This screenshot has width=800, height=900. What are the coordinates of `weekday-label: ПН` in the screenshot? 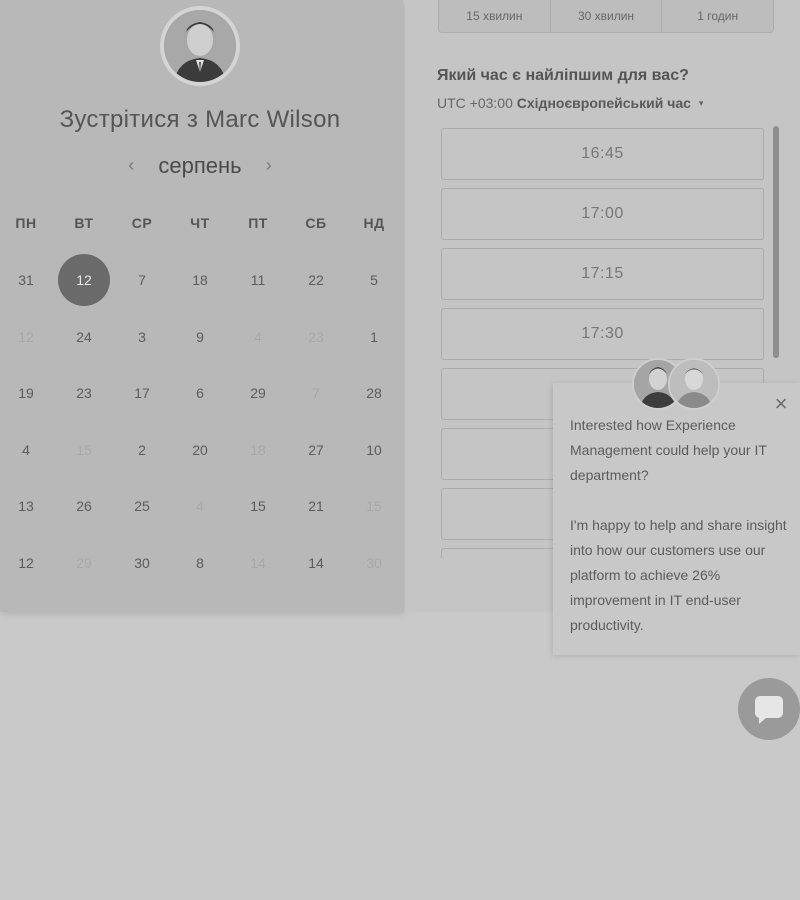 It's located at (26, 223).